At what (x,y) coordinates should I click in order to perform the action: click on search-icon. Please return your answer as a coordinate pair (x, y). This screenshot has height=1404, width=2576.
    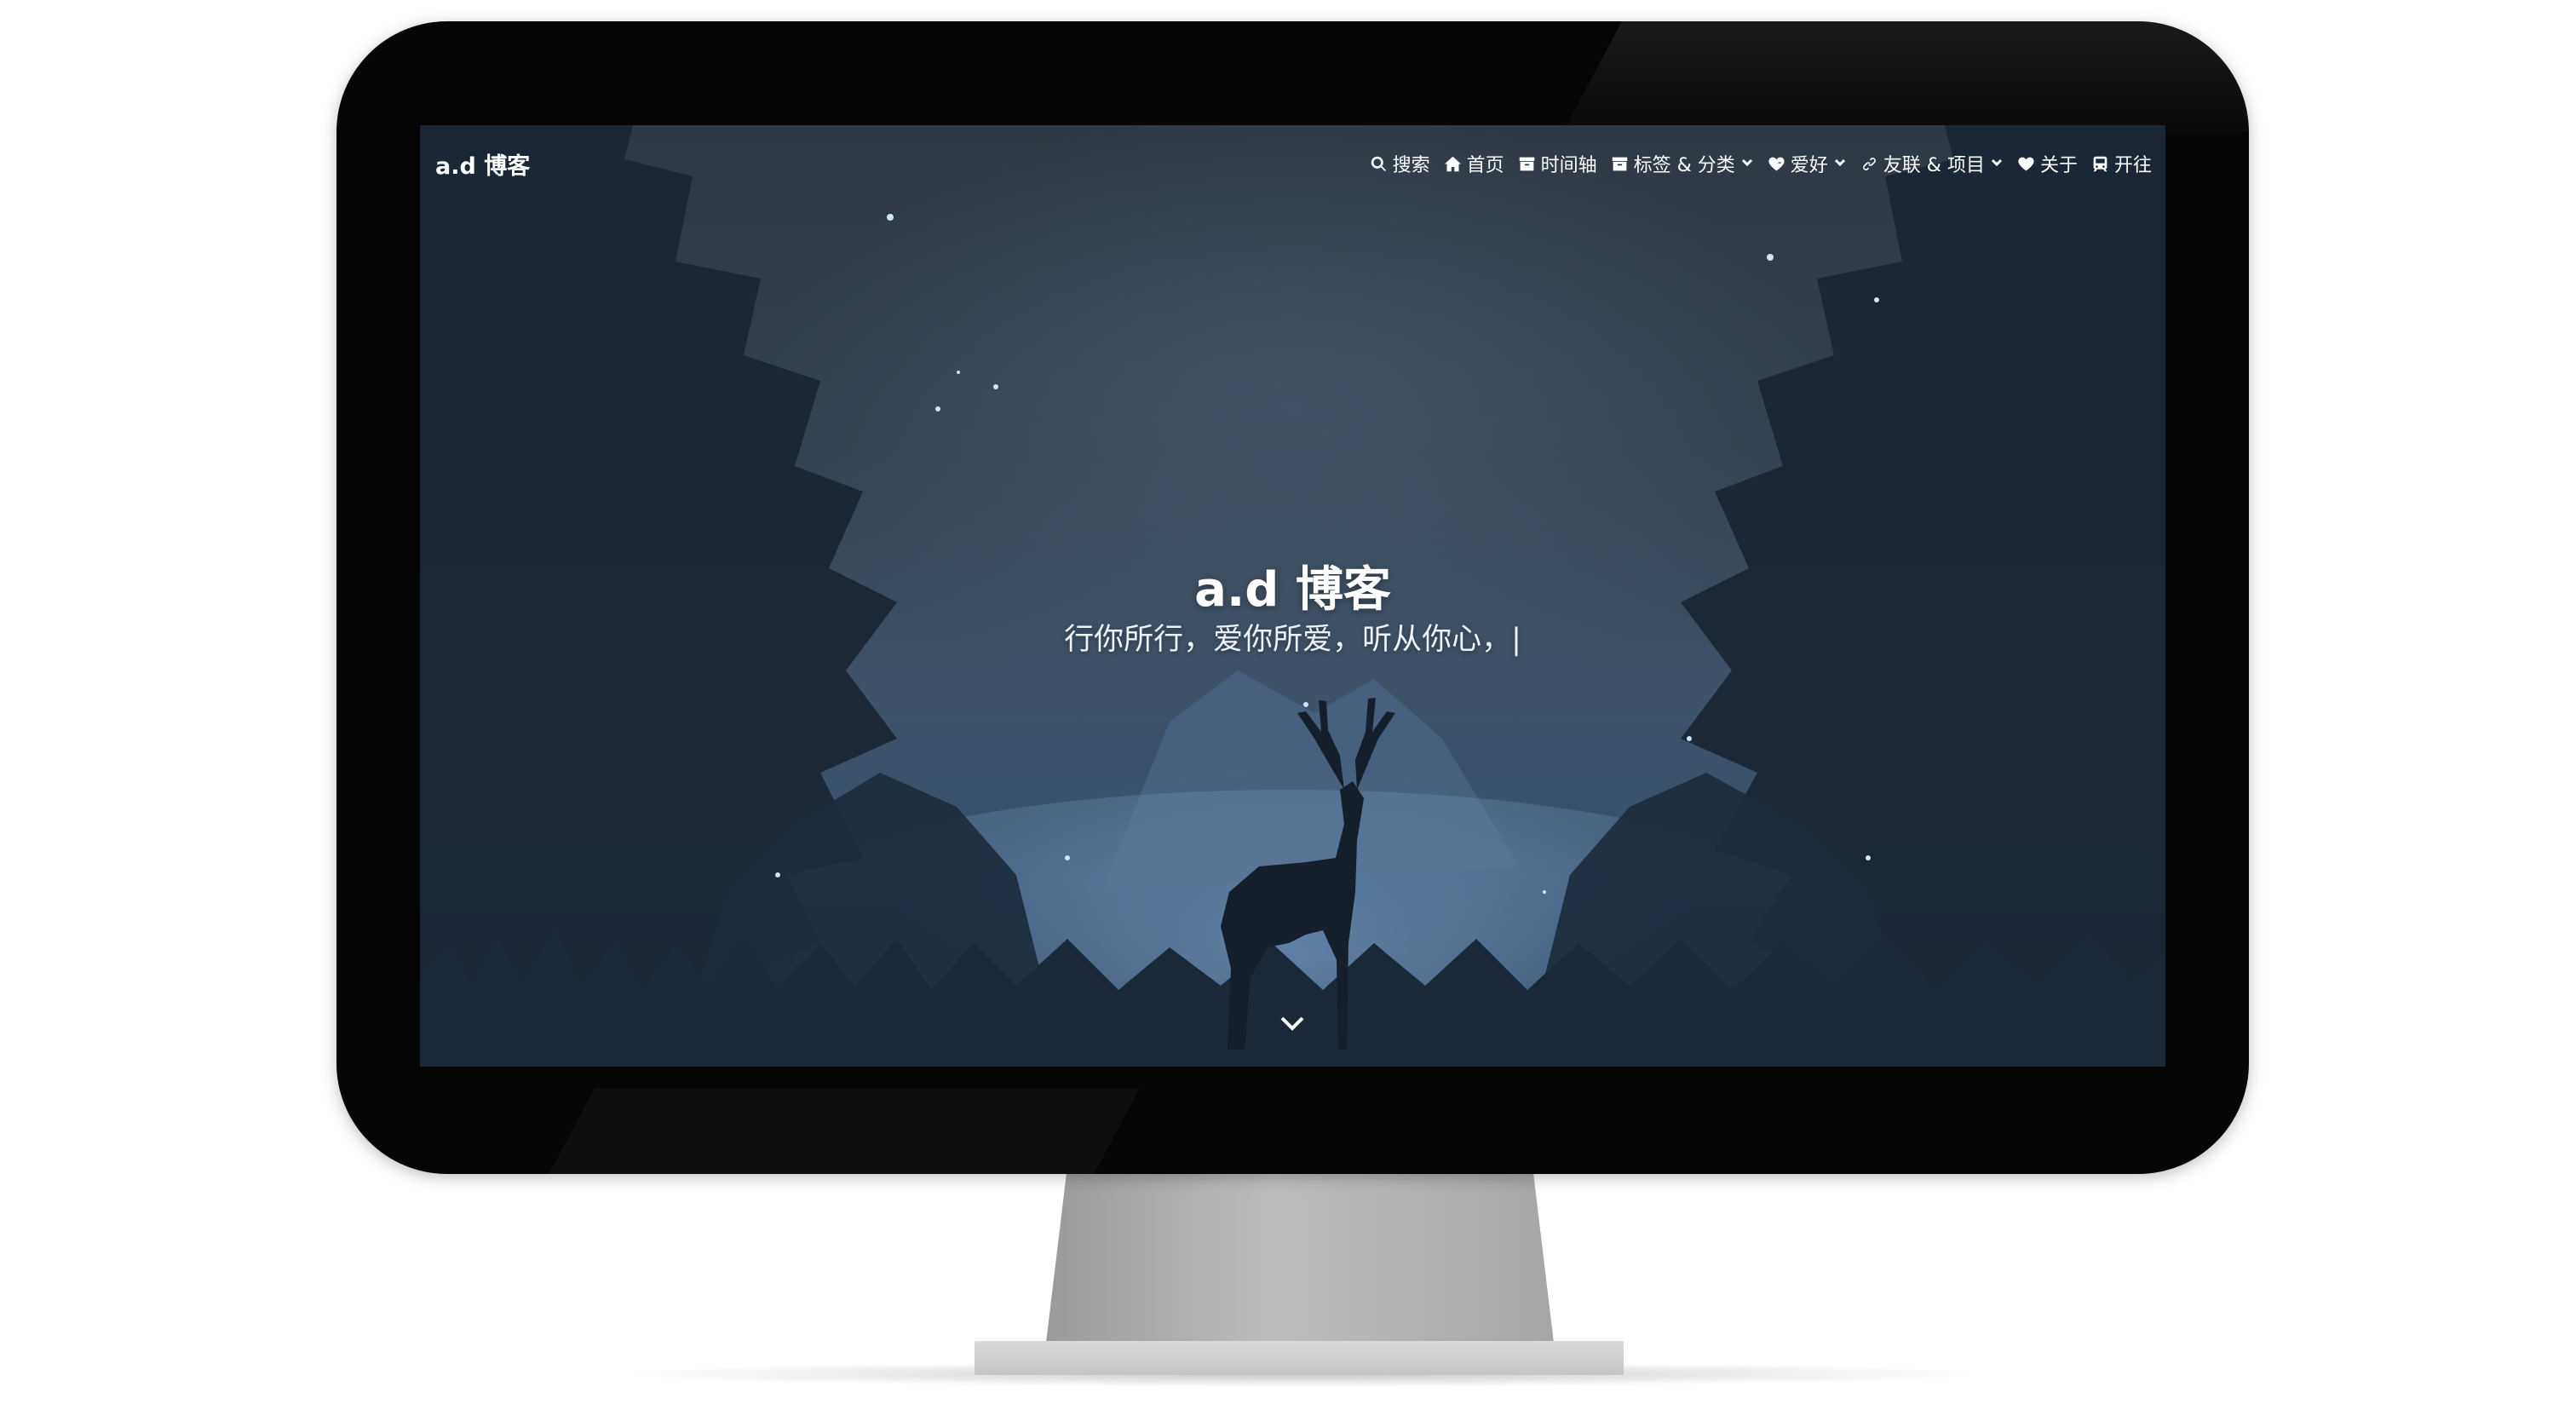
    Looking at the image, I should click on (1379, 163).